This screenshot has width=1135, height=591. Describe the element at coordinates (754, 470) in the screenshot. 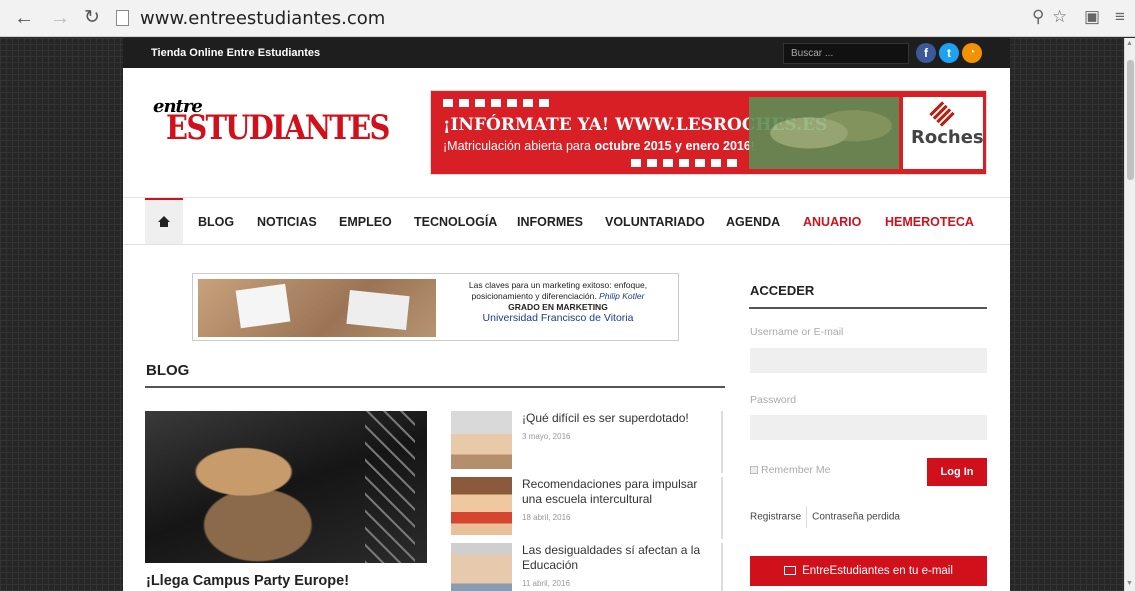

I see `remember-checkbox` at that location.